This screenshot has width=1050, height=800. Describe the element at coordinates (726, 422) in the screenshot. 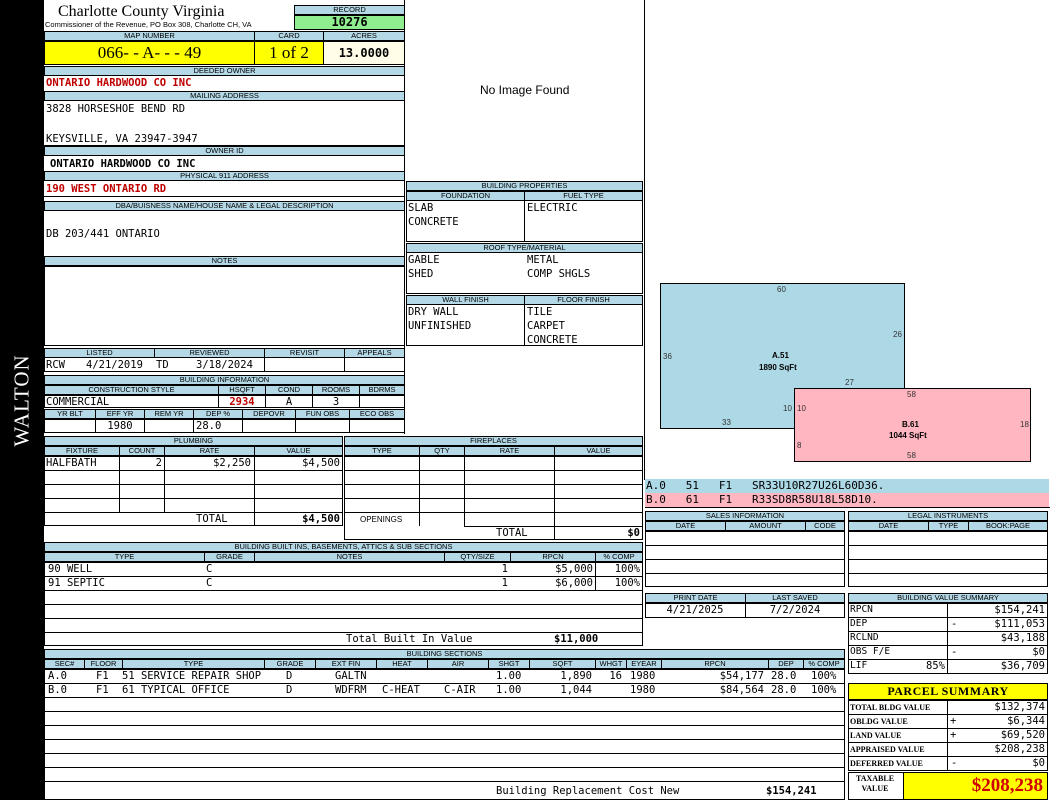

I see `sketch-a-bottom-dim: 33` at that location.